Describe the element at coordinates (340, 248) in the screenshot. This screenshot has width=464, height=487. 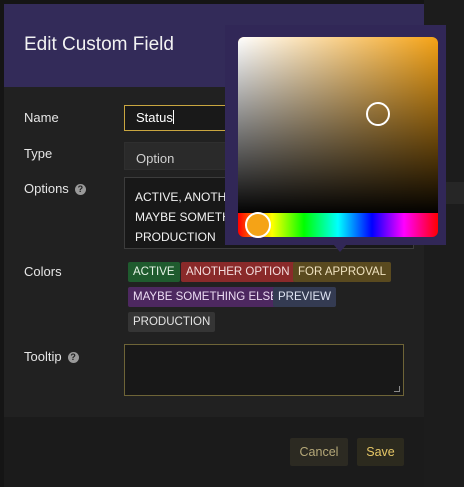
I see `popover-arrow` at that location.